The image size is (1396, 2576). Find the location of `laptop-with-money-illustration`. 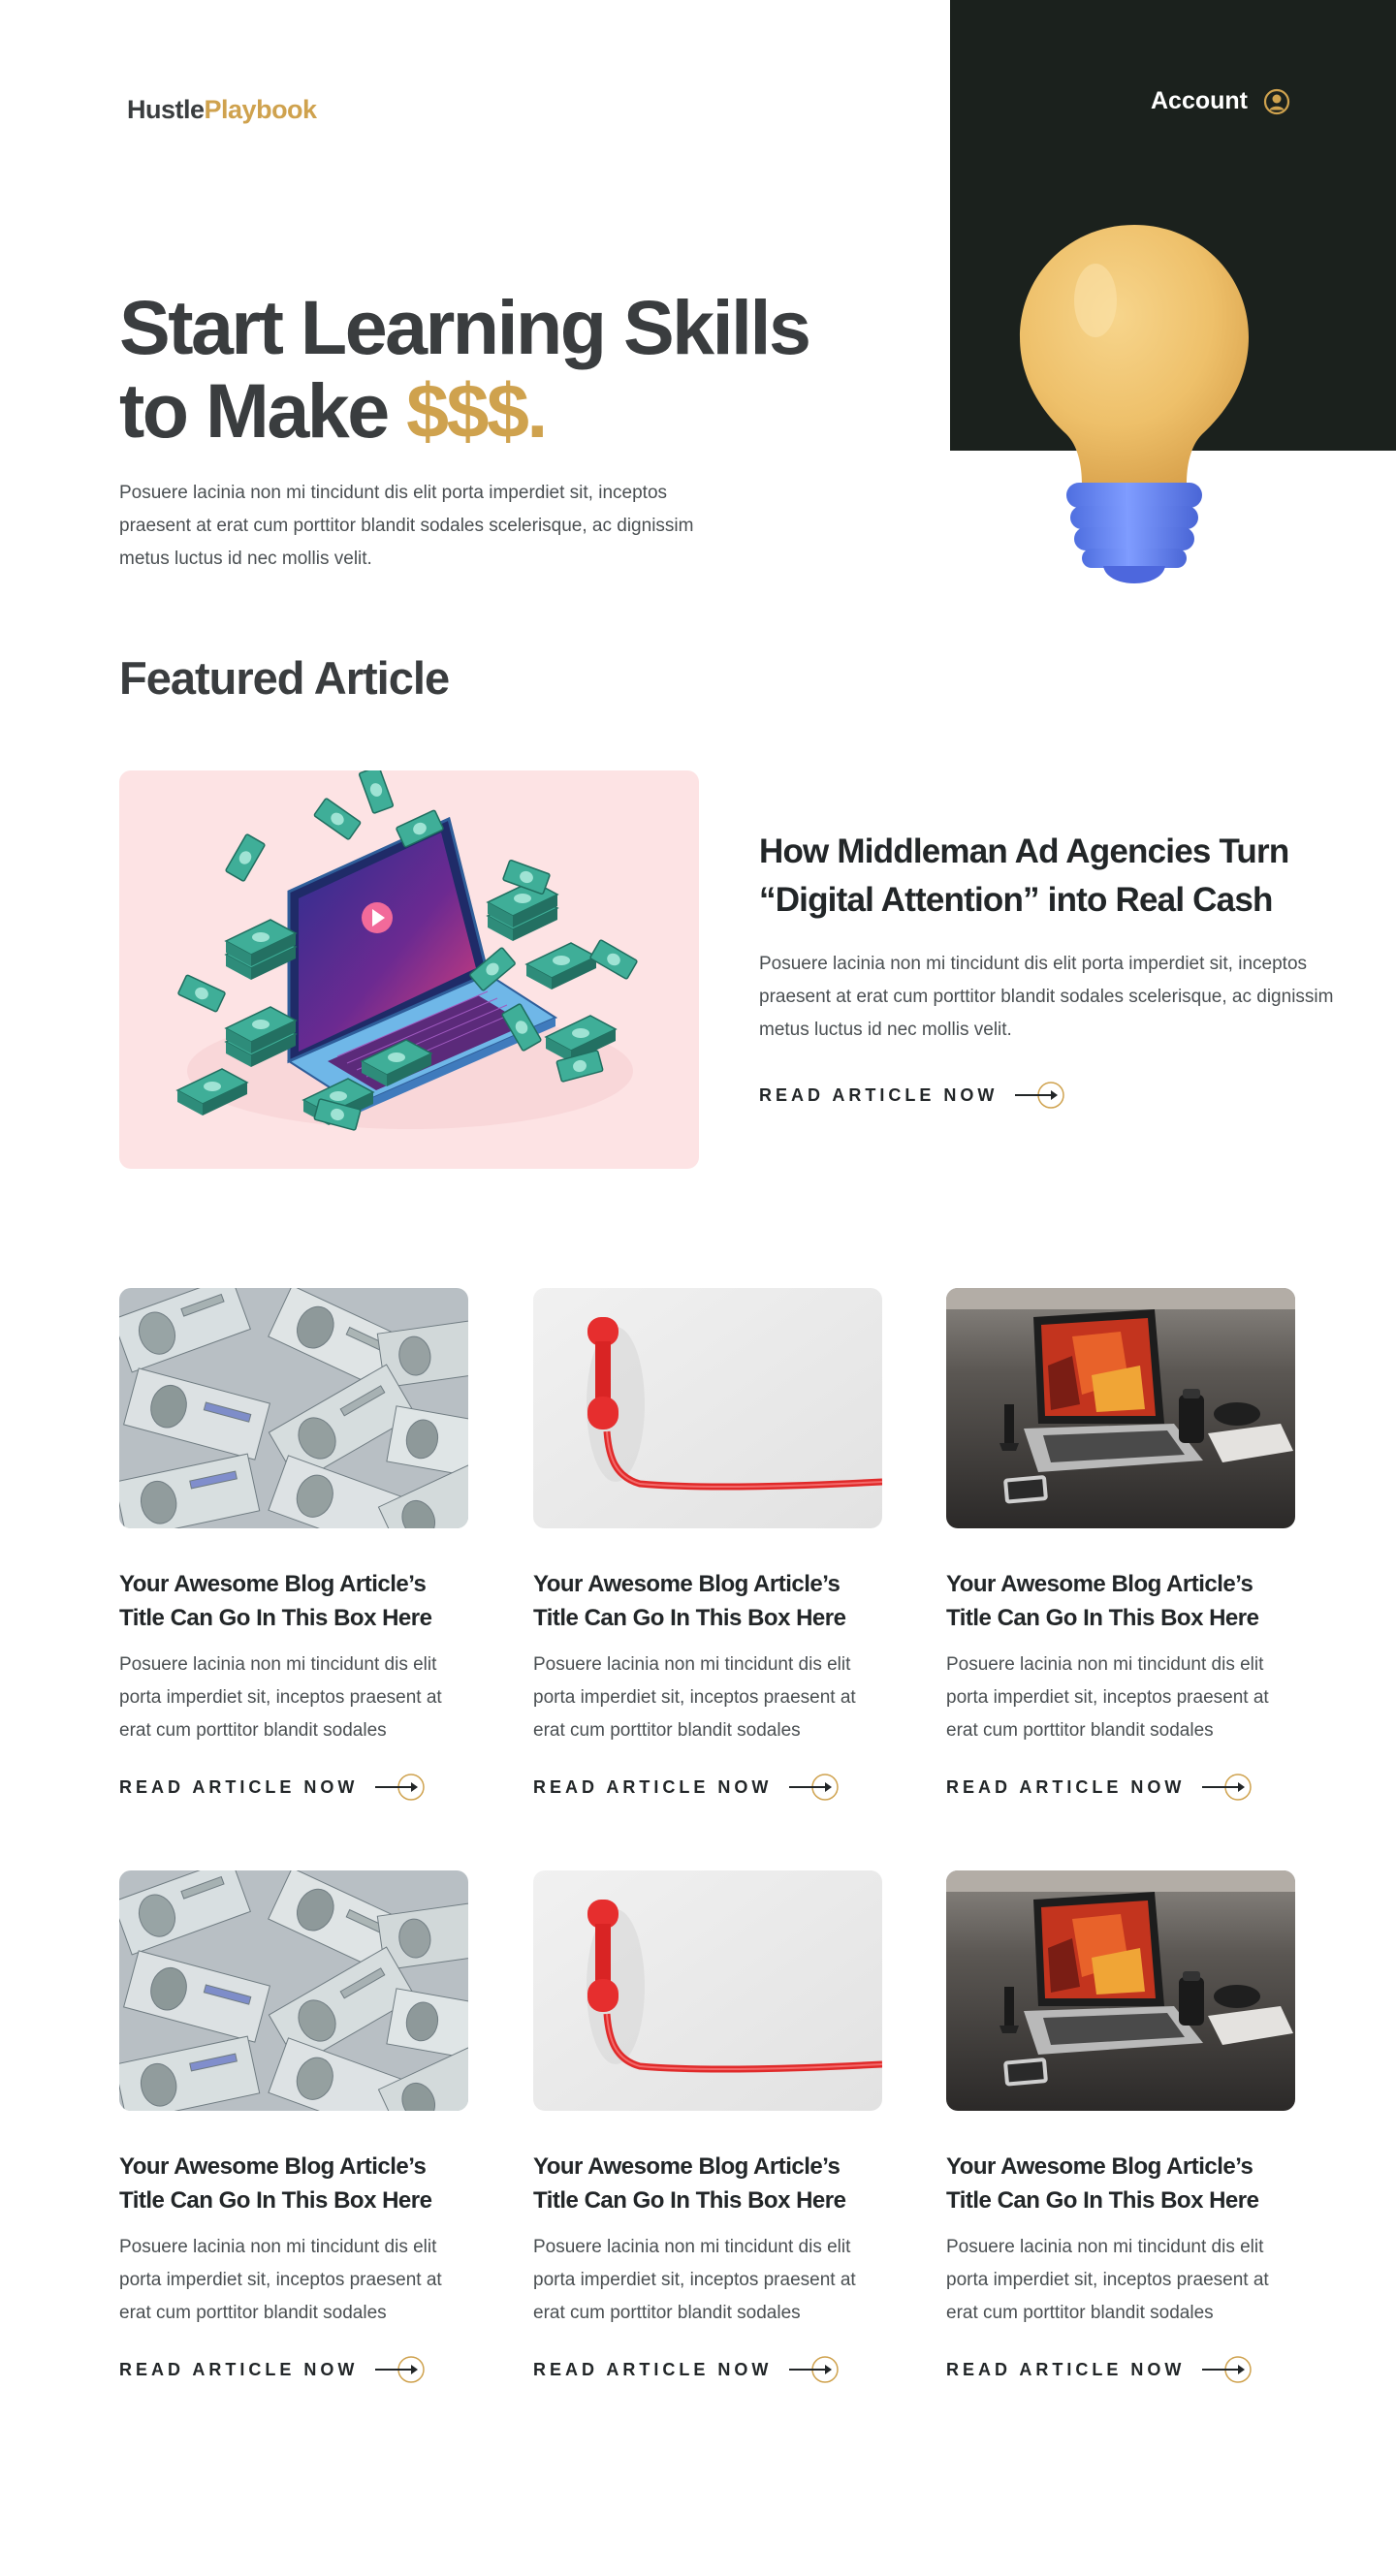

laptop-with-money-illustration is located at coordinates (407, 951).